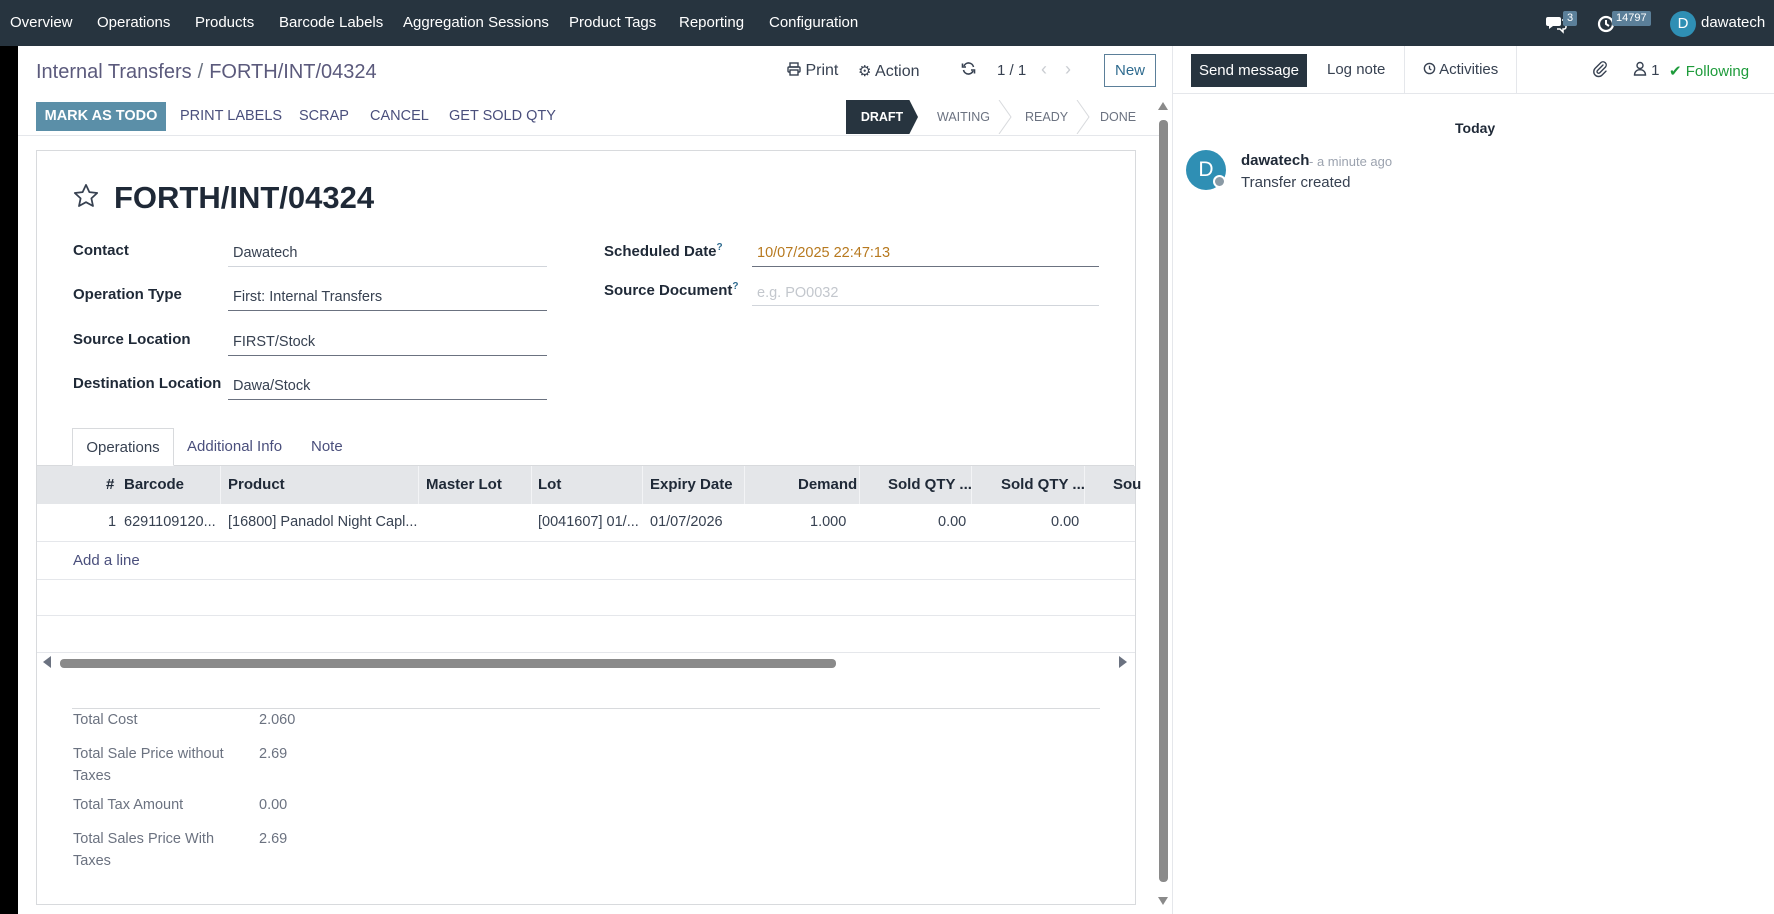  Describe the element at coordinates (271, 386) in the screenshot. I see `destination-location-field: Dawa/Stock` at that location.